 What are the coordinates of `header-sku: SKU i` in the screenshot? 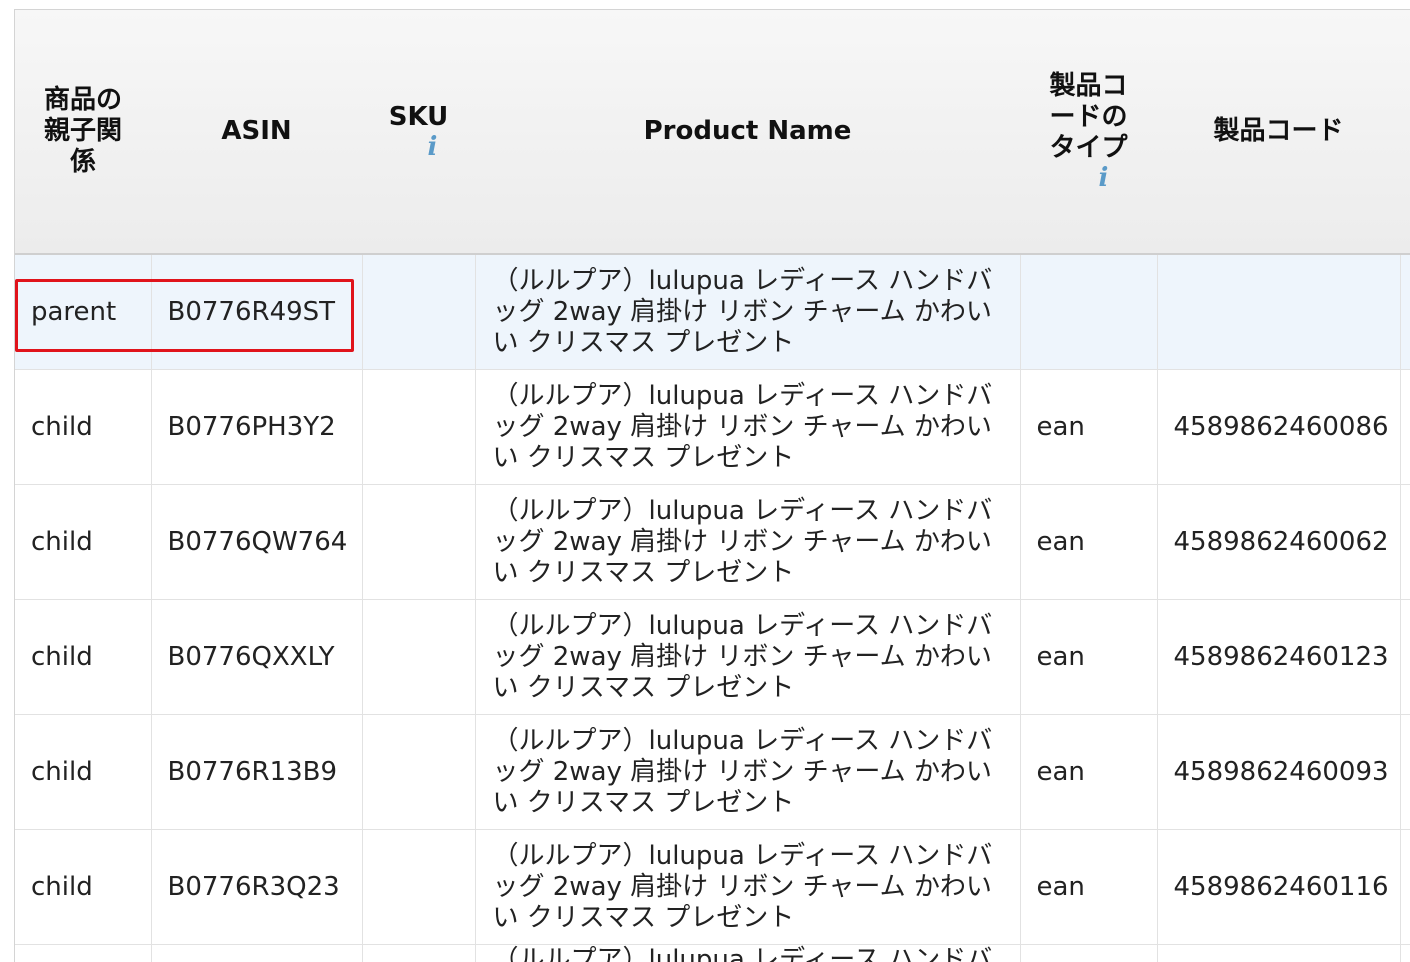 It's located at (418, 132).